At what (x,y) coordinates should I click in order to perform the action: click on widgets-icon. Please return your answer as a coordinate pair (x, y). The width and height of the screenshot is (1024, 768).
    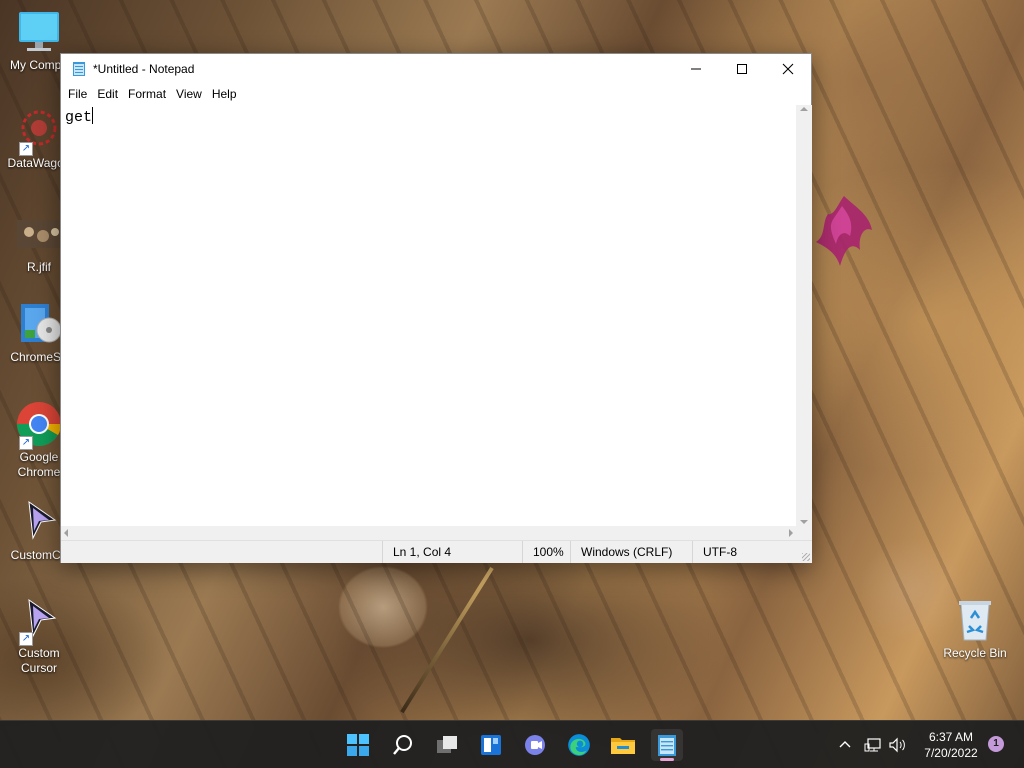
    Looking at the image, I should click on (491, 745).